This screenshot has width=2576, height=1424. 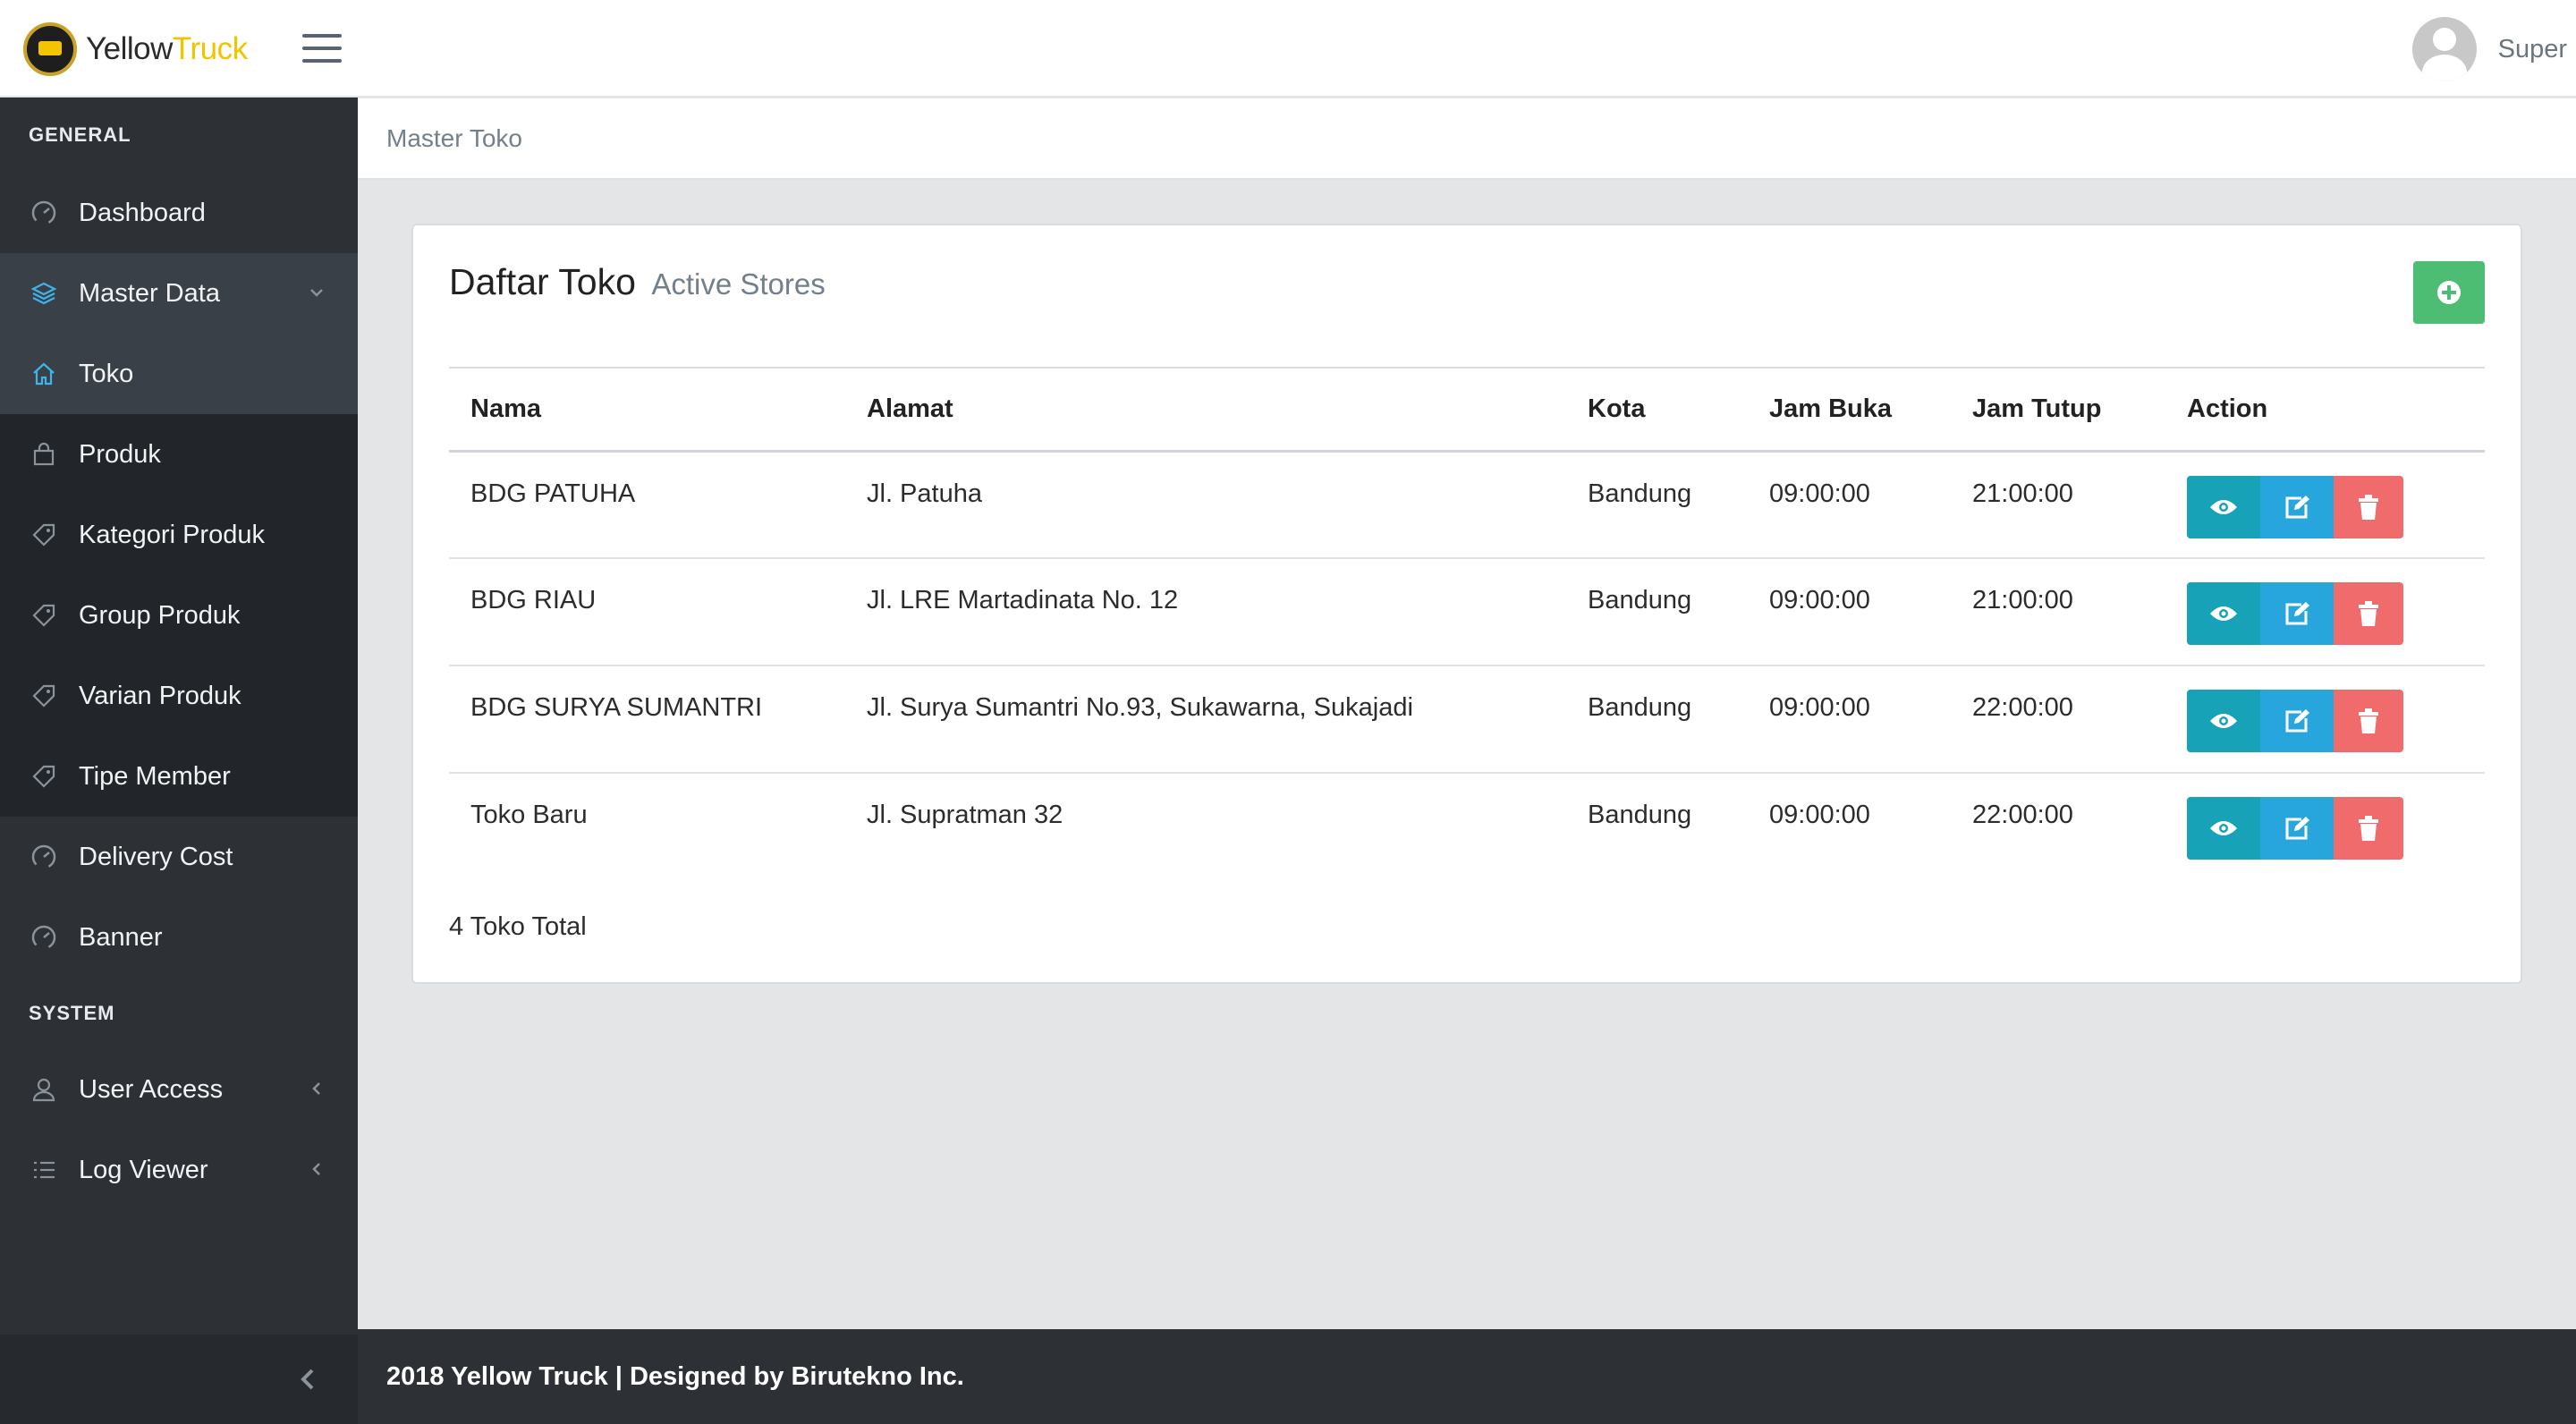 I want to click on column-header-nama: Nama, so click(x=647, y=411).